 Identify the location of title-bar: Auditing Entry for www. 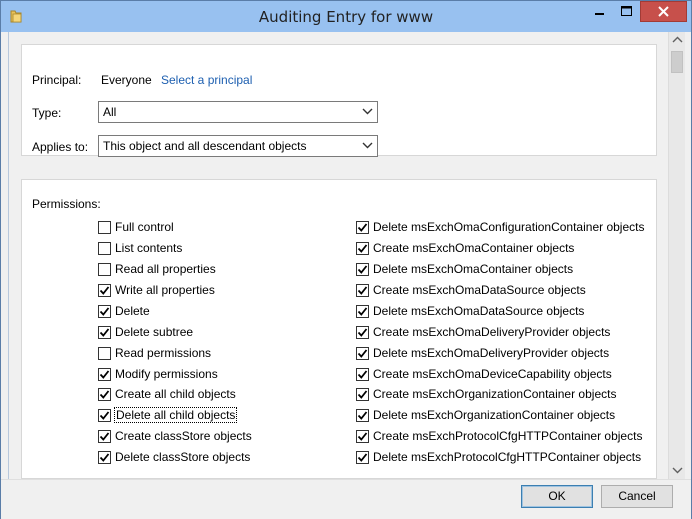
(346, 16).